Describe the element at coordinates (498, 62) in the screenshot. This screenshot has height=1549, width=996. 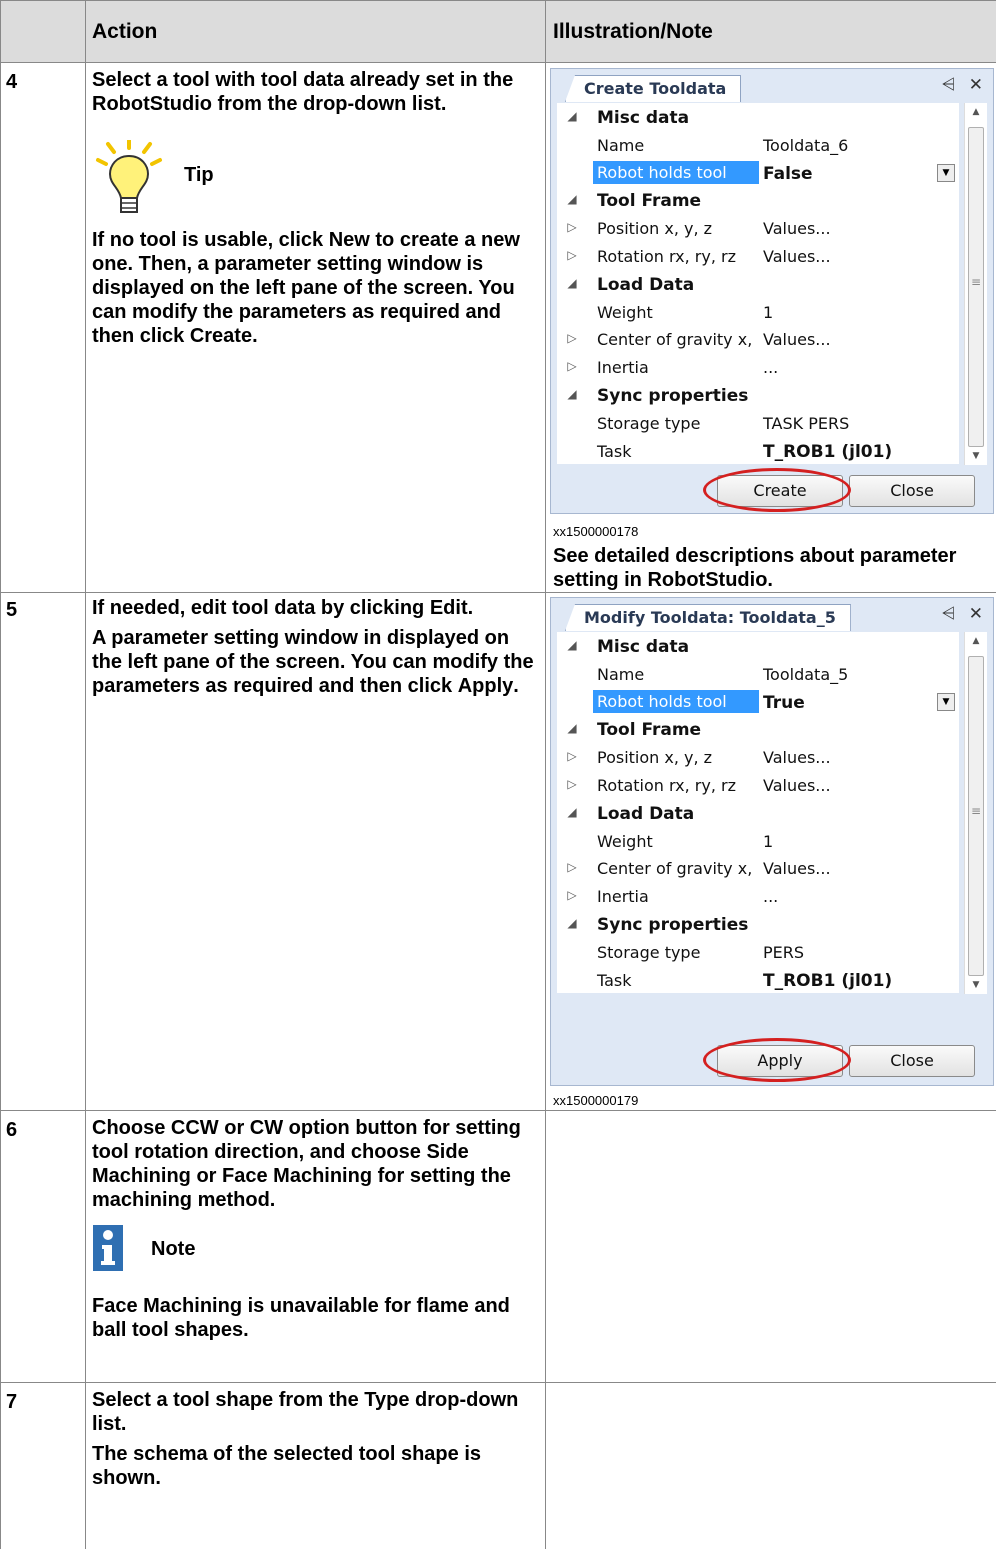
I see `header-divider` at that location.